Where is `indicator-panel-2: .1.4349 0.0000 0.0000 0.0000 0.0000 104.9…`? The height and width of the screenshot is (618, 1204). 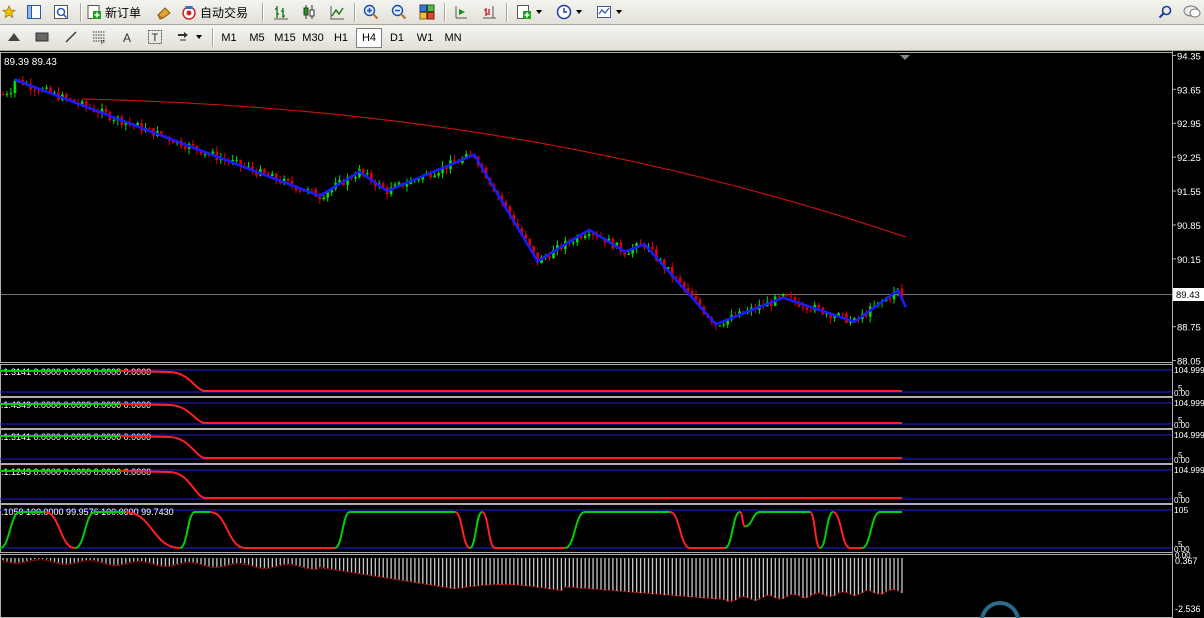
indicator-panel-2: .1.4349 0.0000 0.0000 0.0000 0.0000 104.9… is located at coordinates (602, 413).